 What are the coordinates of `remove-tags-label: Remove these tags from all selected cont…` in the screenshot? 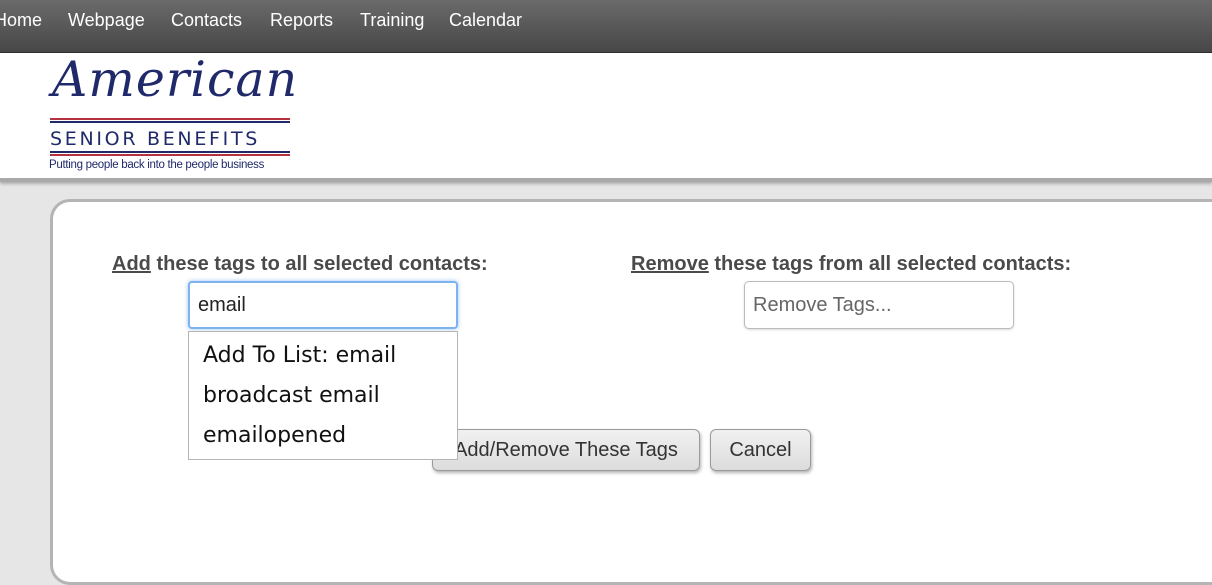 It's located at (851, 264).